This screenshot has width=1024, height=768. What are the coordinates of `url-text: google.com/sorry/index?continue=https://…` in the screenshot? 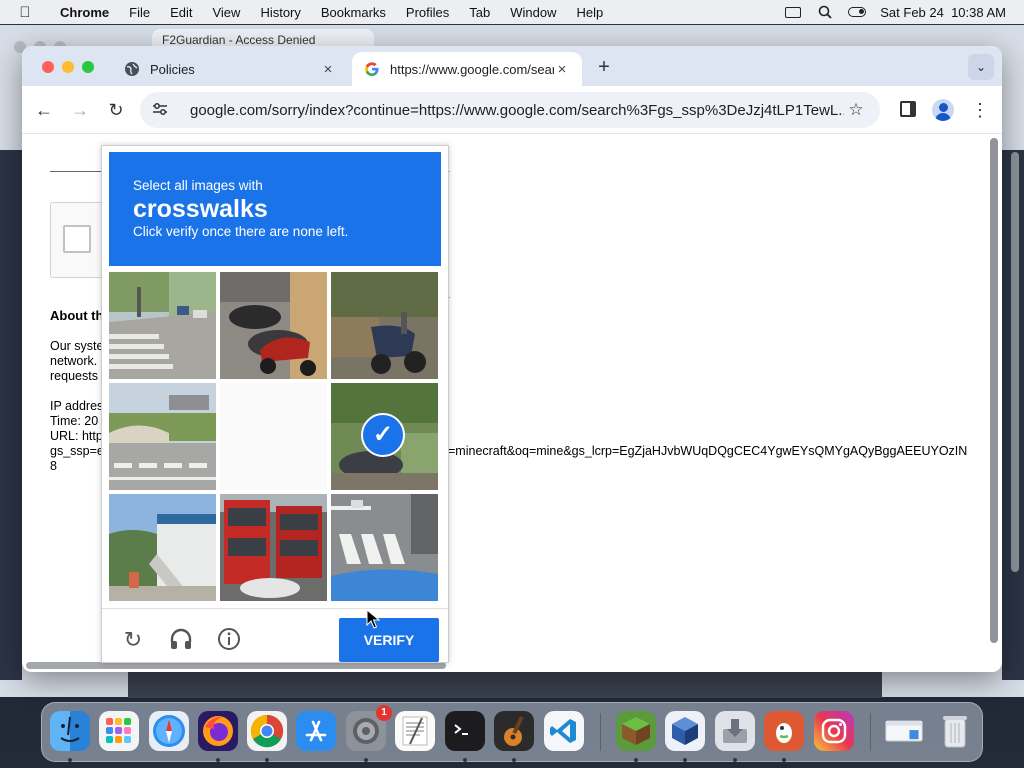 It's located at (517, 110).